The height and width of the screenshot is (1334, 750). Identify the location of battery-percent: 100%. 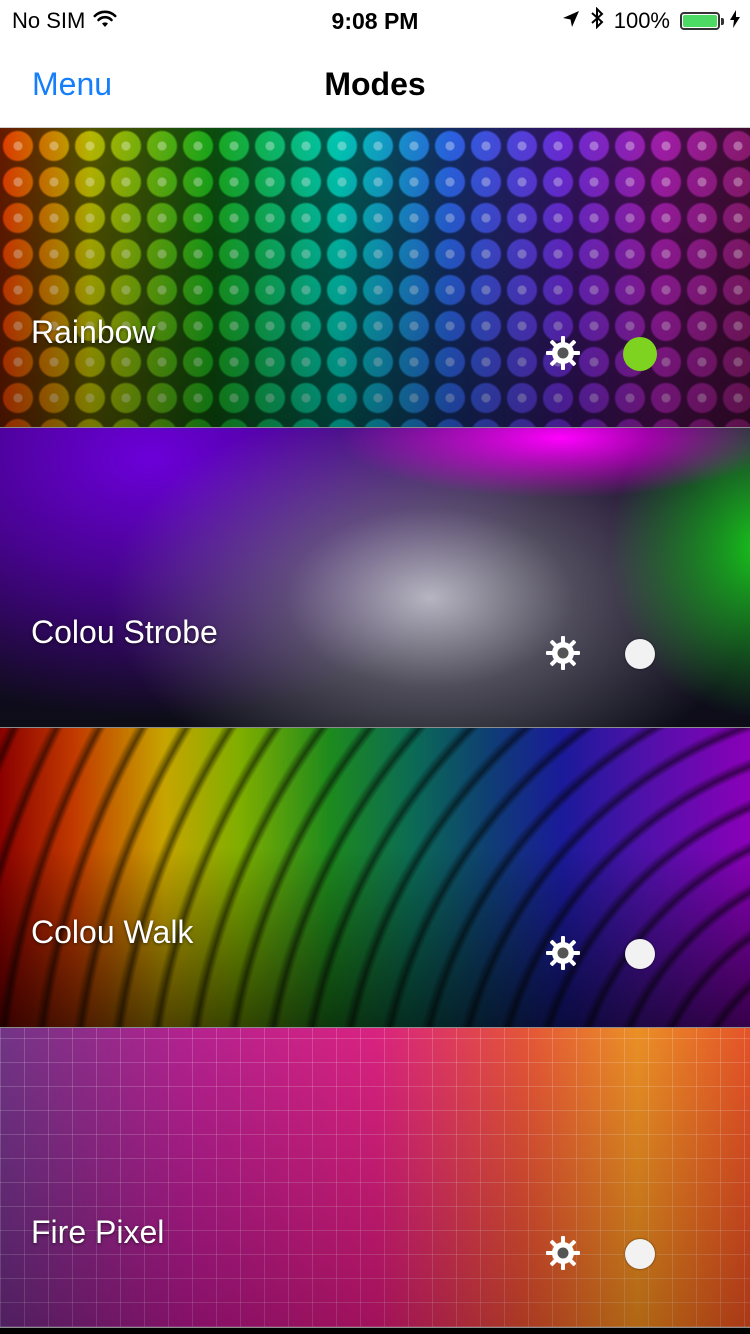
(641, 20).